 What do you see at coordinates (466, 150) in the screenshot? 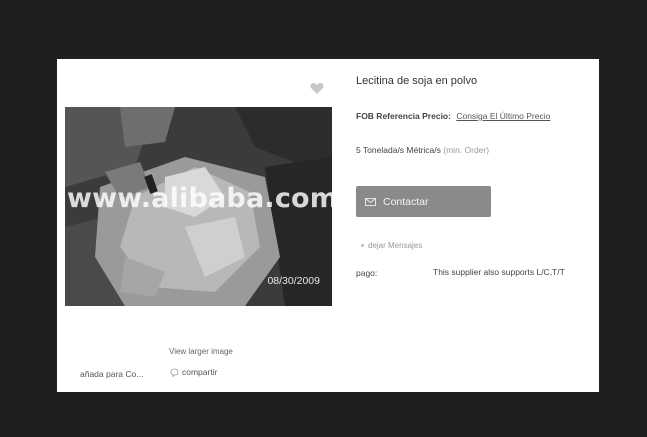
I see `min-order-note: (min. Order)` at bounding box center [466, 150].